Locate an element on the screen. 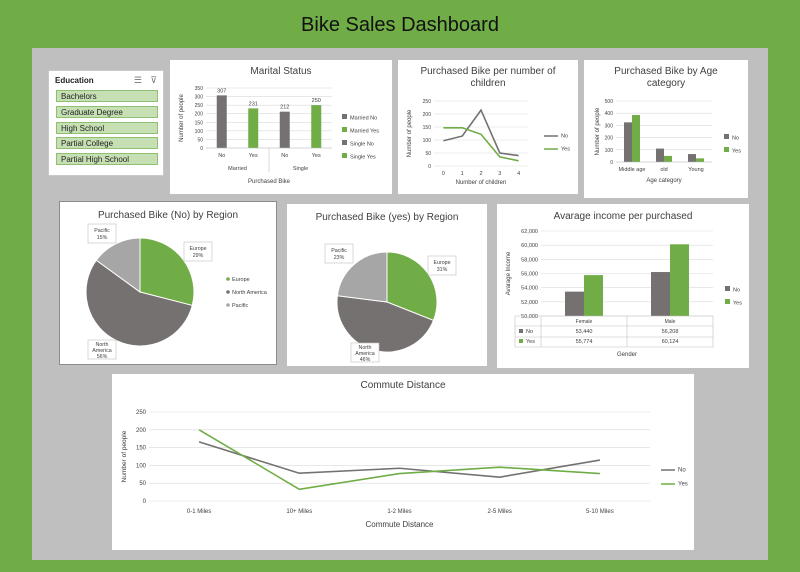 Image resolution: width=800 pixels, height=572 pixels. slicer-item-high-school: High School is located at coordinates (107, 128).